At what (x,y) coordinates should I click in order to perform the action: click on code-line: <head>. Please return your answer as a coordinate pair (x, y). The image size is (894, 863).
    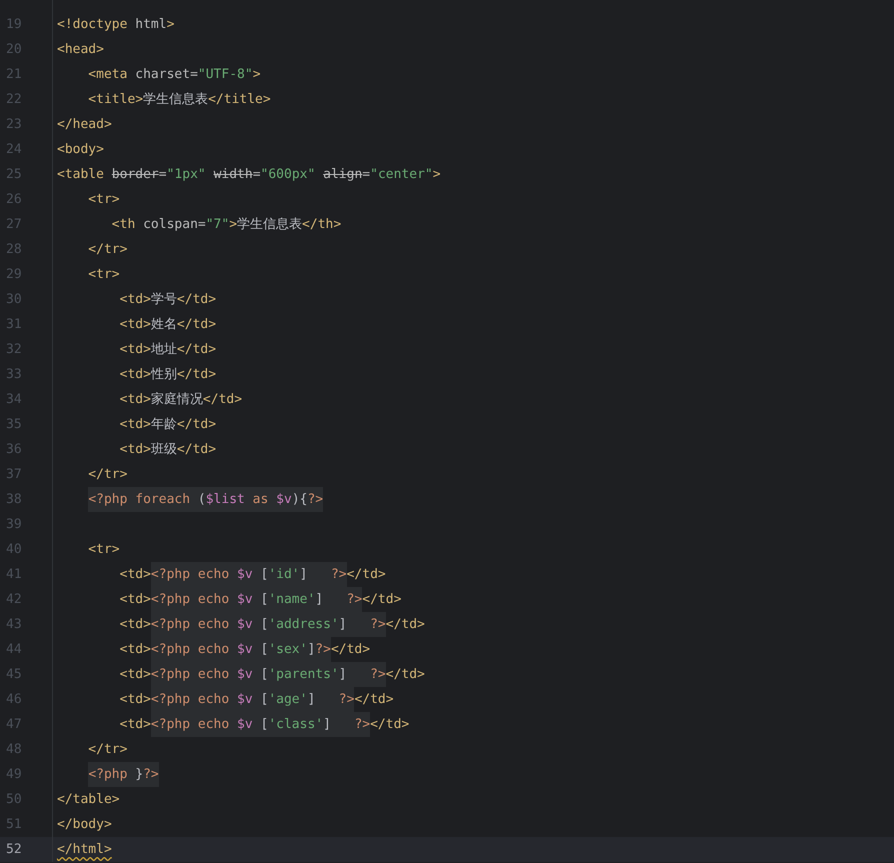
    Looking at the image, I should click on (80, 50).